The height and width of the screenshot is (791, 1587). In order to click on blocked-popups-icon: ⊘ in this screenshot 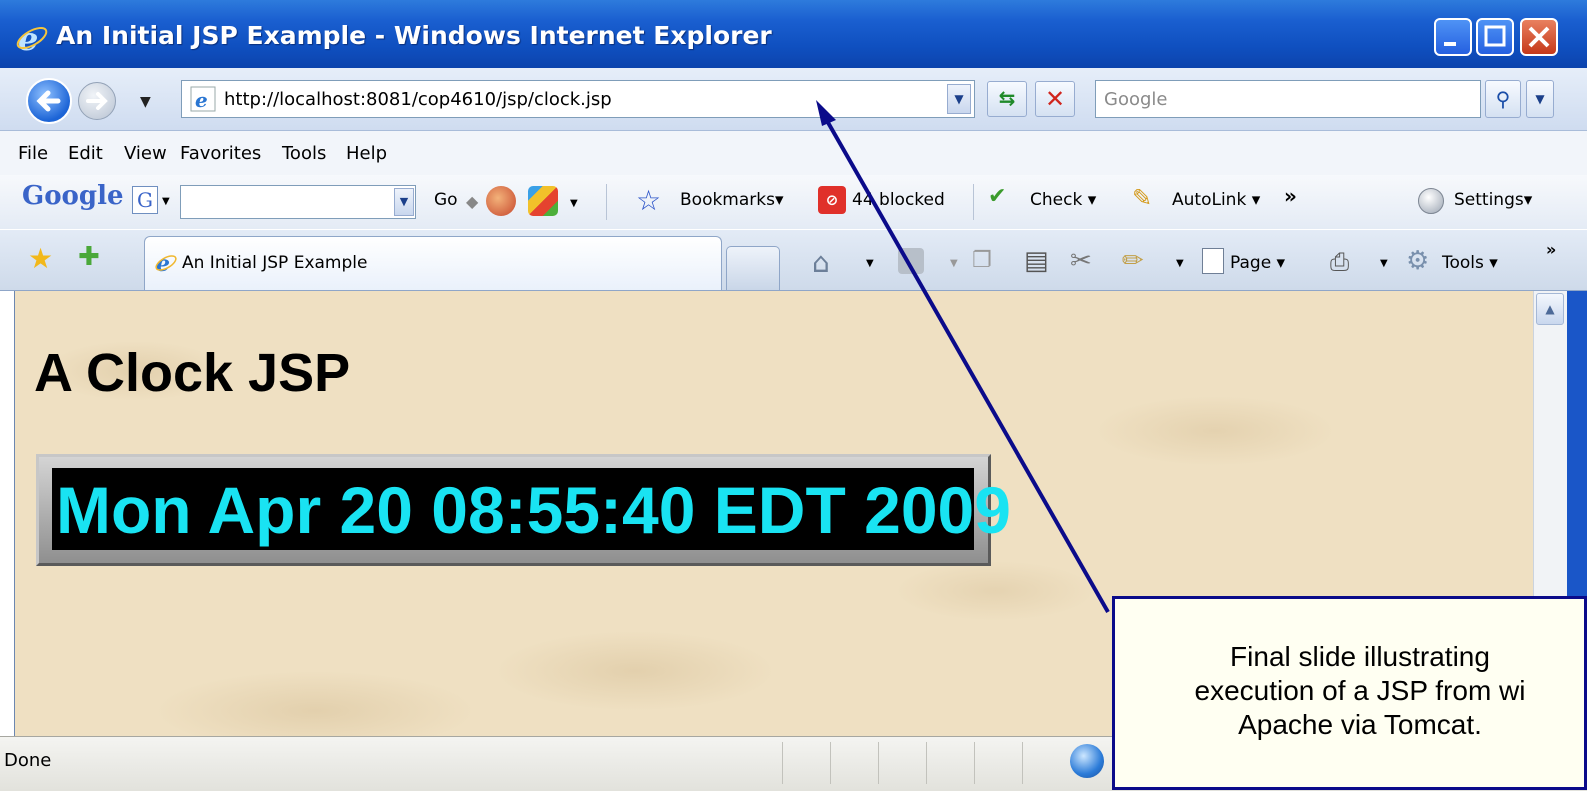, I will do `click(832, 200)`.